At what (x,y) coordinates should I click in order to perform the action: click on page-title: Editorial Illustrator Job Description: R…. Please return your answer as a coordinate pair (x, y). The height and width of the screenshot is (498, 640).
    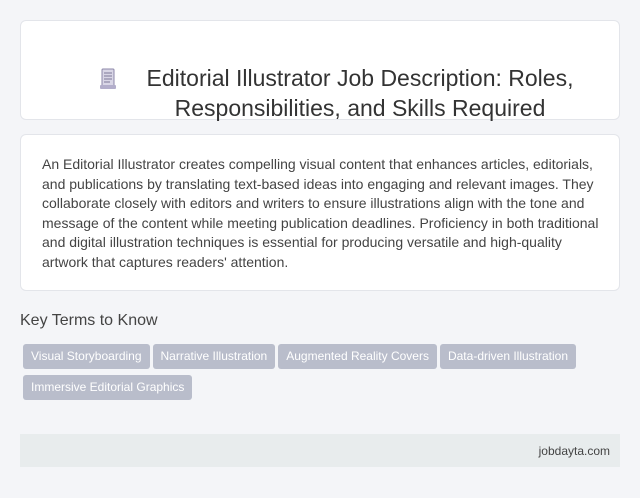
    Looking at the image, I should click on (360, 93).